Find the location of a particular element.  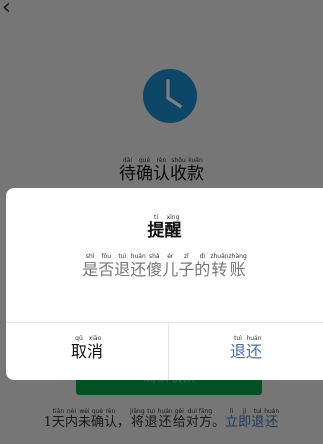

hanzi: 是 is located at coordinates (90, 269).